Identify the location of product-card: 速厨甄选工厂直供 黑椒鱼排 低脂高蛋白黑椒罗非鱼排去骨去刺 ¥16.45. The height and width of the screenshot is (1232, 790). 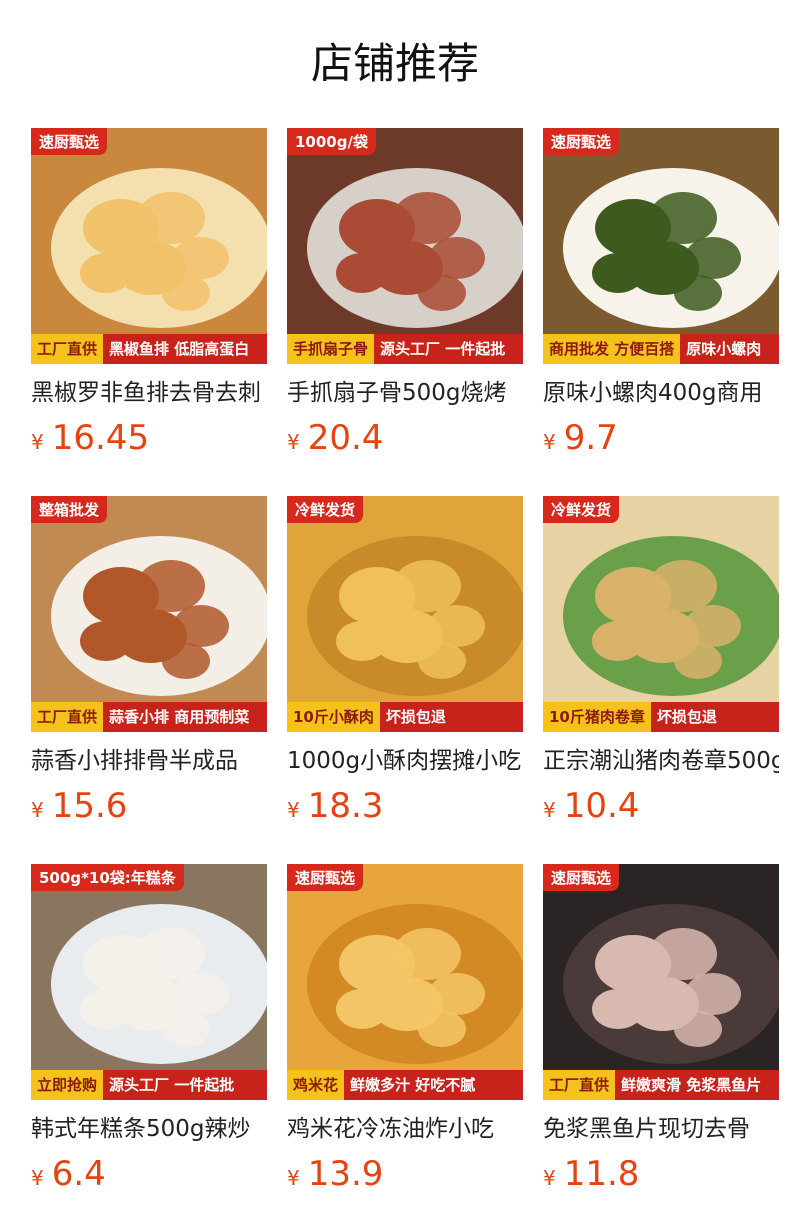
(149, 312).